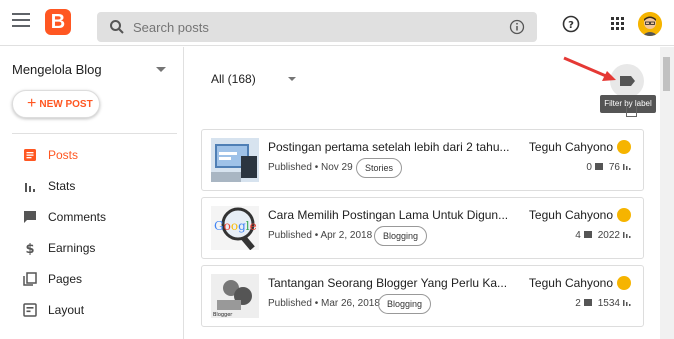  I want to click on pages-icon, so click(30, 279).